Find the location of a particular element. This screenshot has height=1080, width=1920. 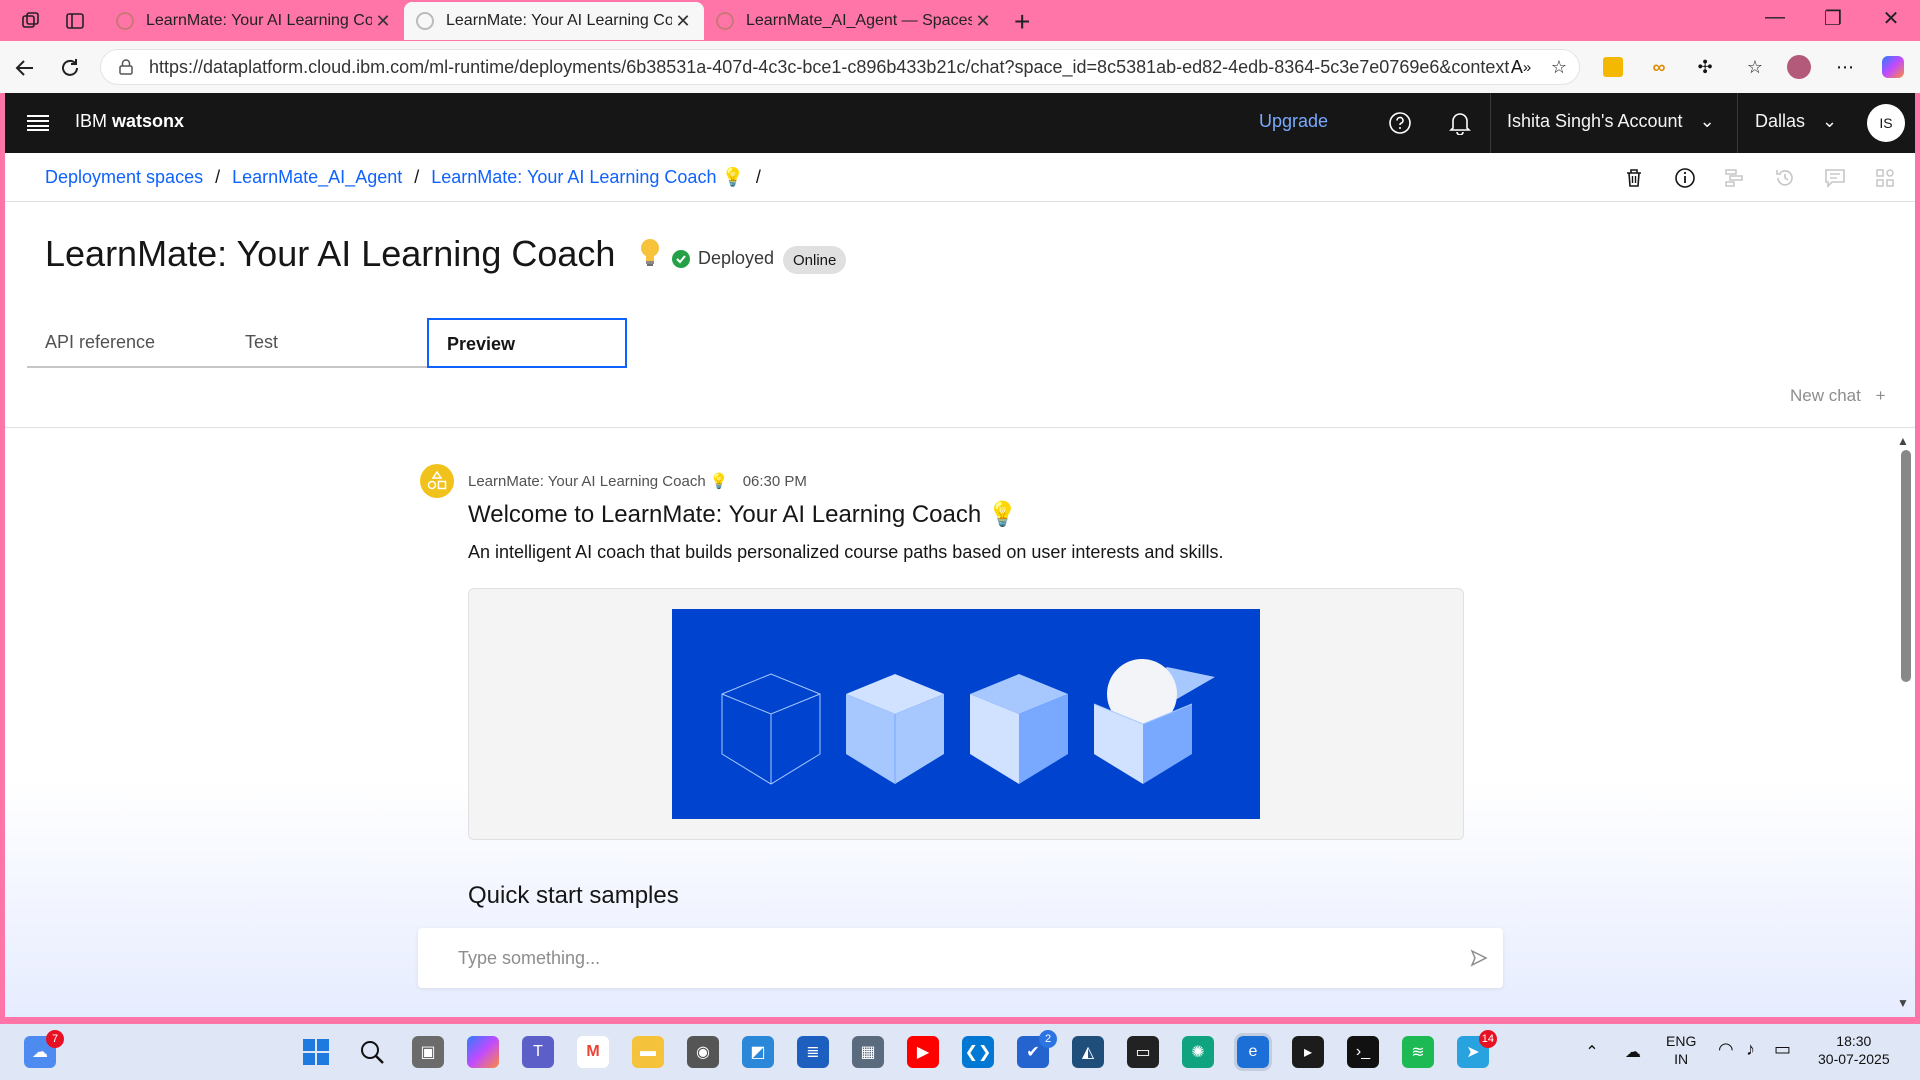

tab-title: LearnMate: Your AI Learning Coach is located at coordinates (259, 20).